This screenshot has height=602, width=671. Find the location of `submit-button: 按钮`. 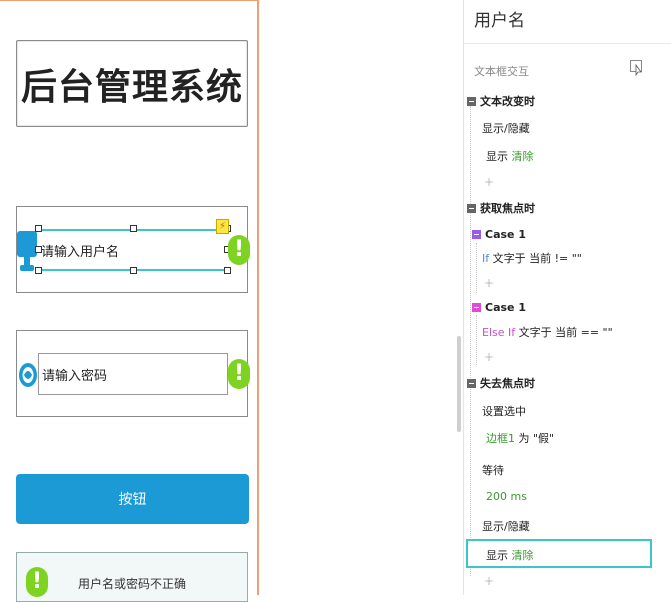

submit-button: 按钮 is located at coordinates (132, 499).